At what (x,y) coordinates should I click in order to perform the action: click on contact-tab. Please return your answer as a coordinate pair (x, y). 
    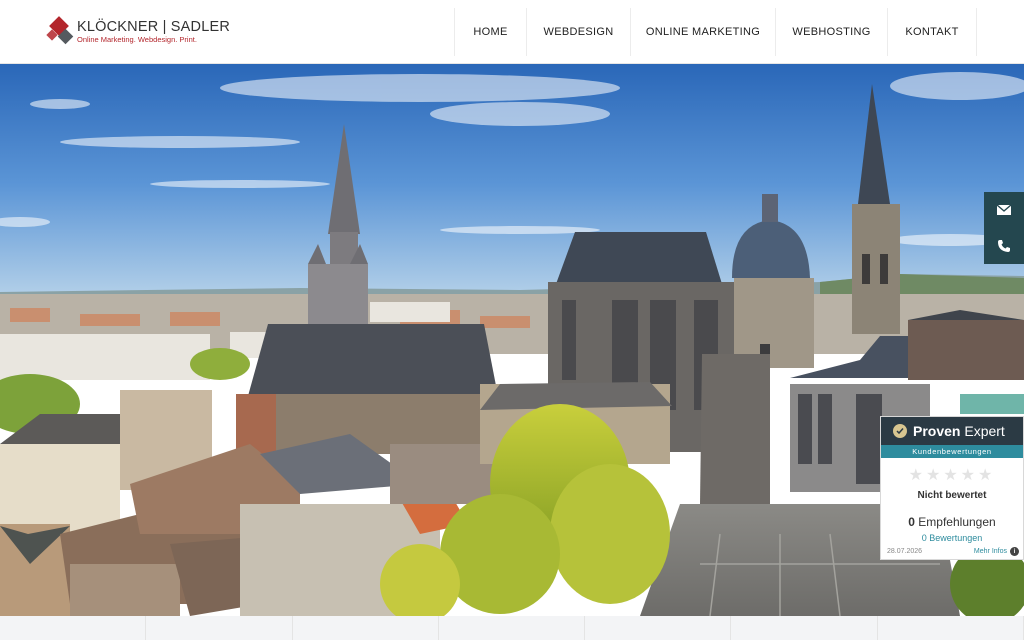
    Looking at the image, I should click on (1004, 228).